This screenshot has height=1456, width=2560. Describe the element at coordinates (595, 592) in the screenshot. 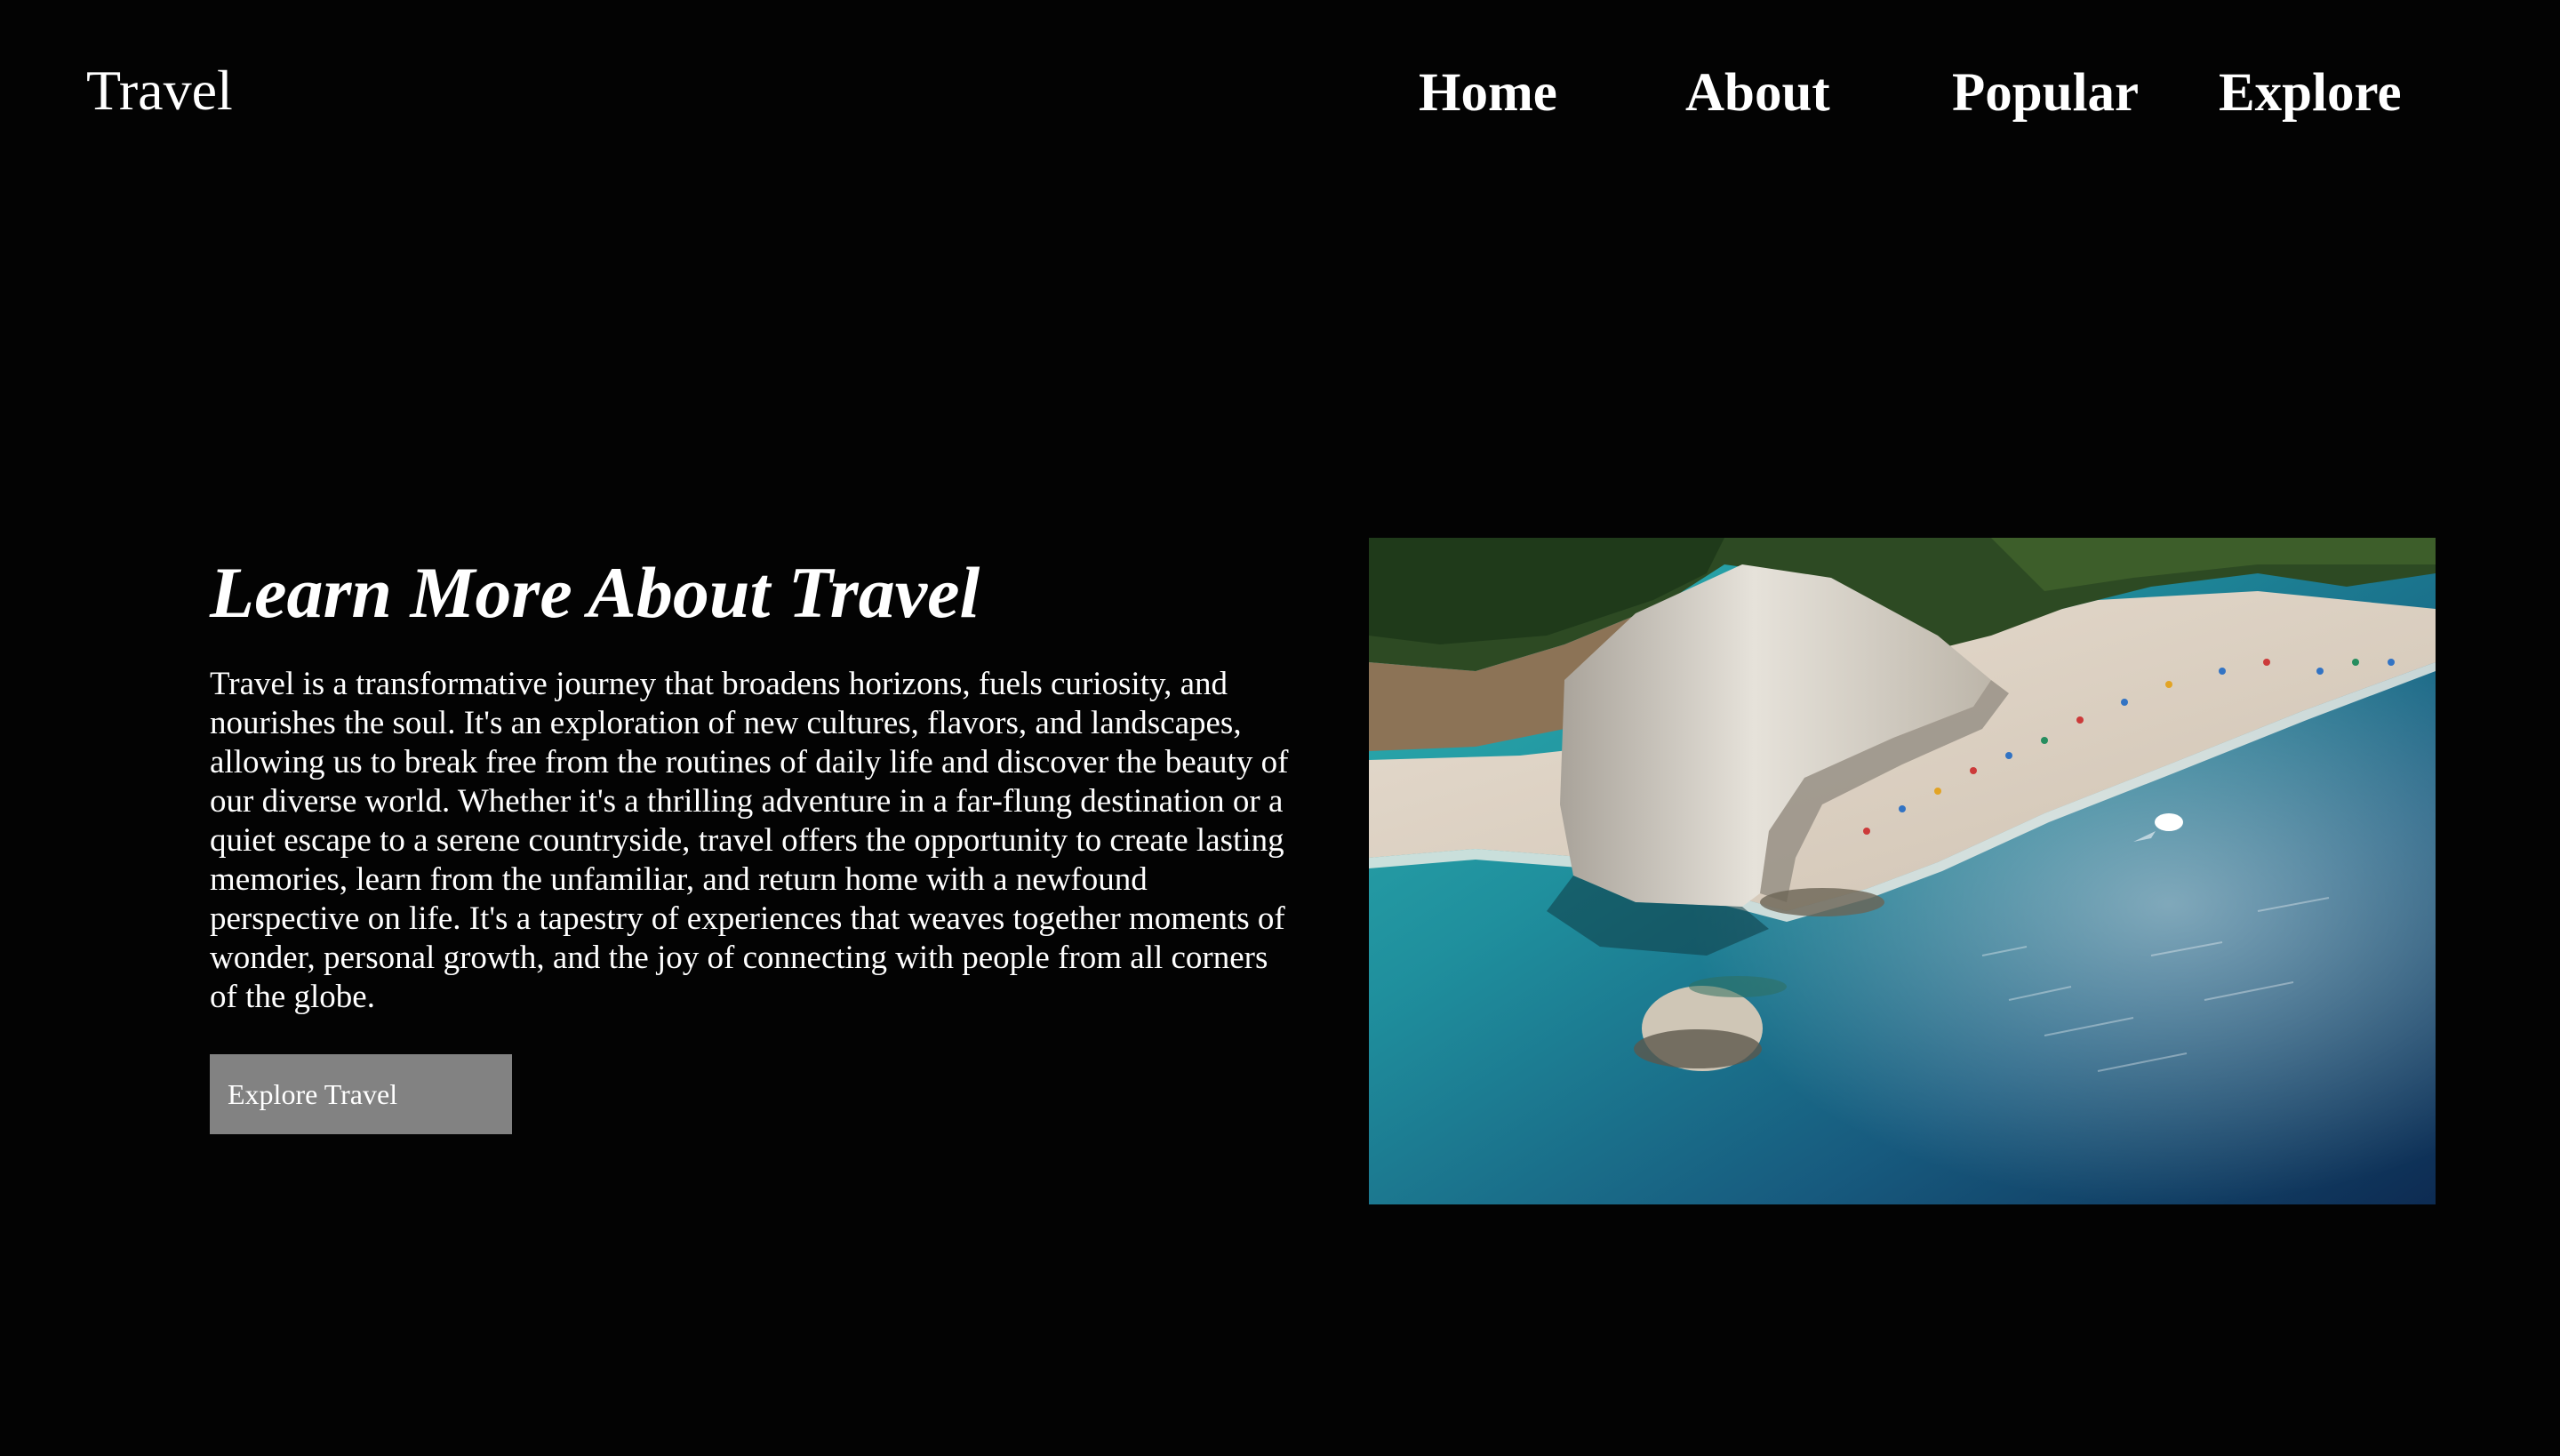

I see `hero-title: Learn More About Travel` at that location.